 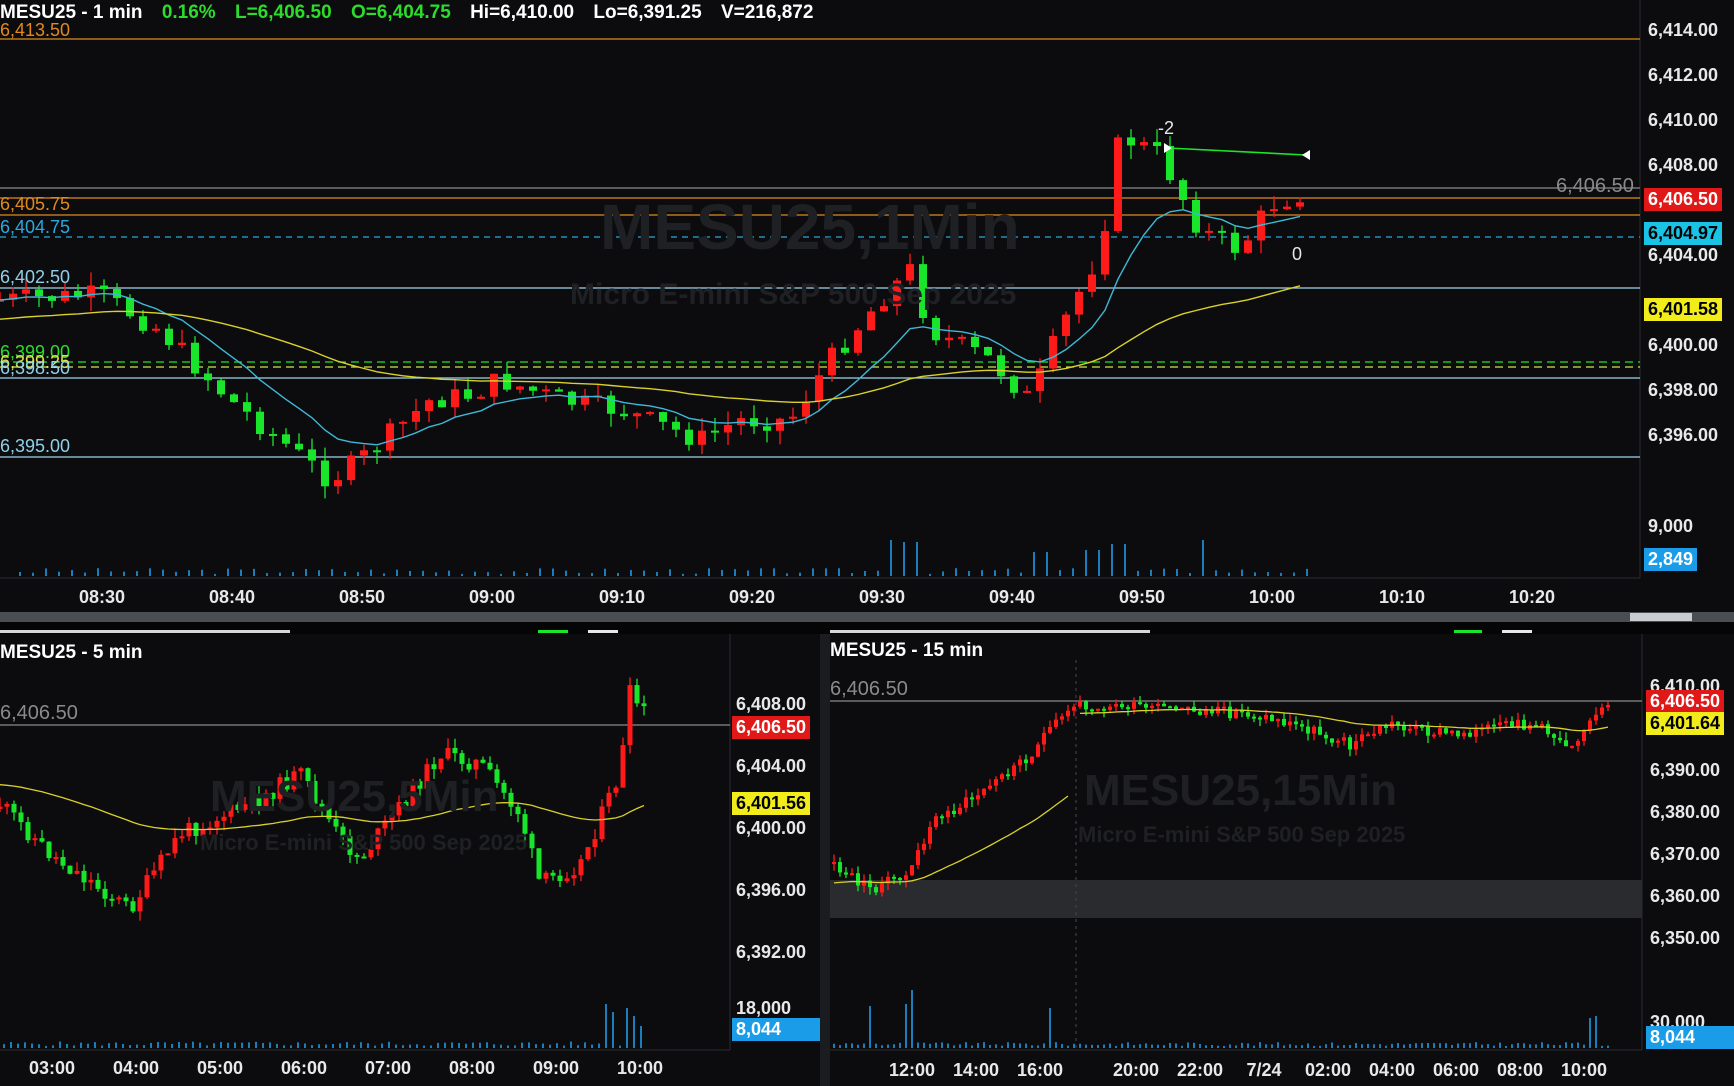 What do you see at coordinates (1683, 120) in the screenshot?
I see `price-axis-label: 6,410.00` at bounding box center [1683, 120].